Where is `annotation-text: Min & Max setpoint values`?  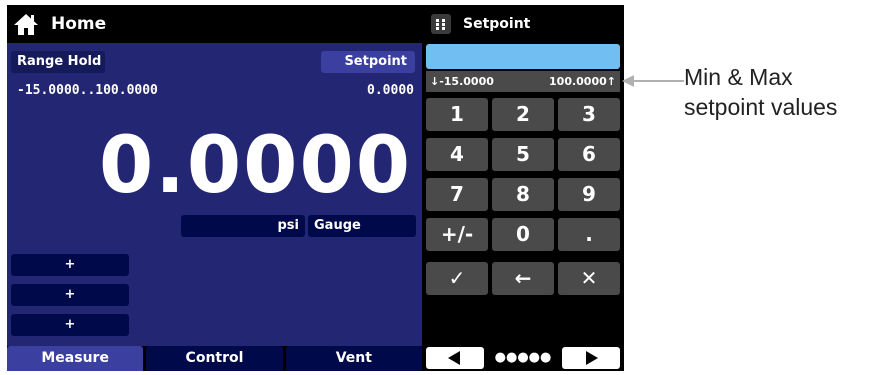 annotation-text: Min & Max setpoint values is located at coordinates (760, 92).